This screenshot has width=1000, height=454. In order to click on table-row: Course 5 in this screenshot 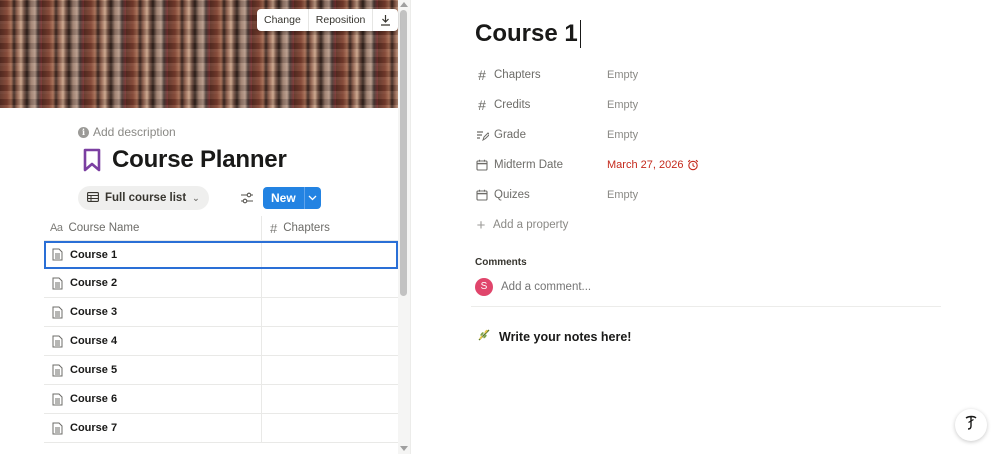, I will do `click(221, 370)`.